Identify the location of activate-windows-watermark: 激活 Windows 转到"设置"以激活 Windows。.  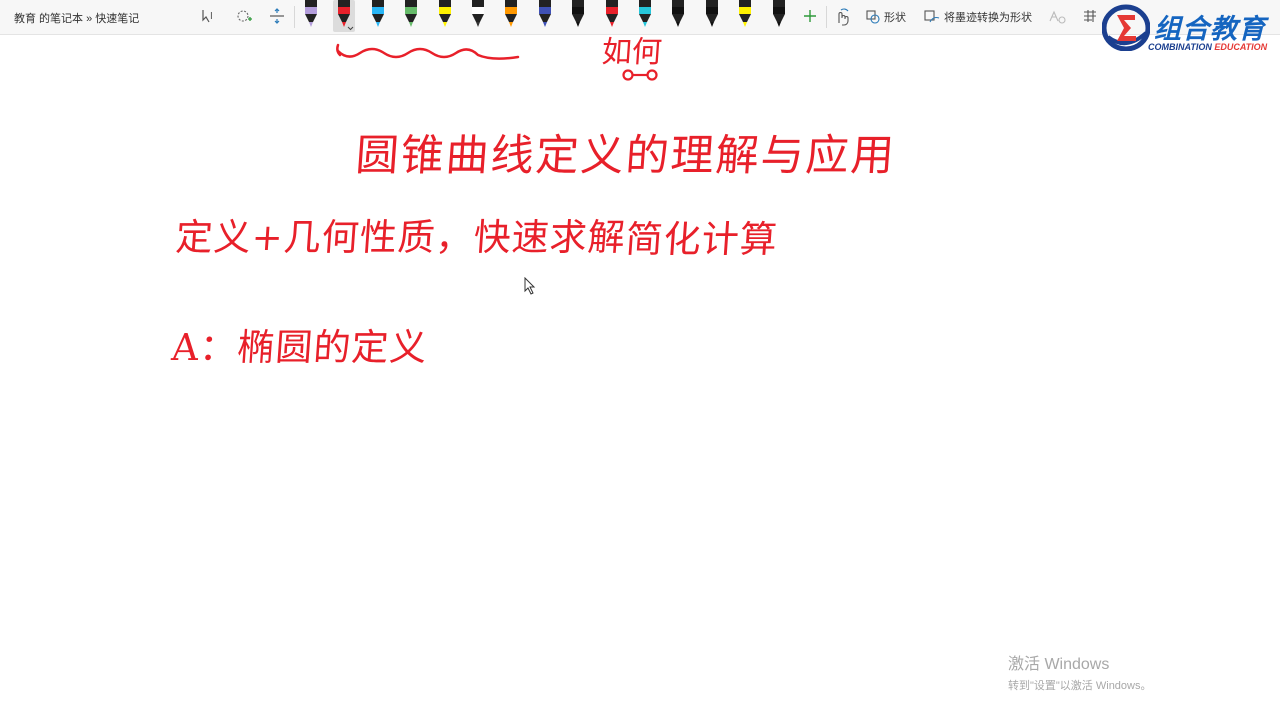
(1080, 671).